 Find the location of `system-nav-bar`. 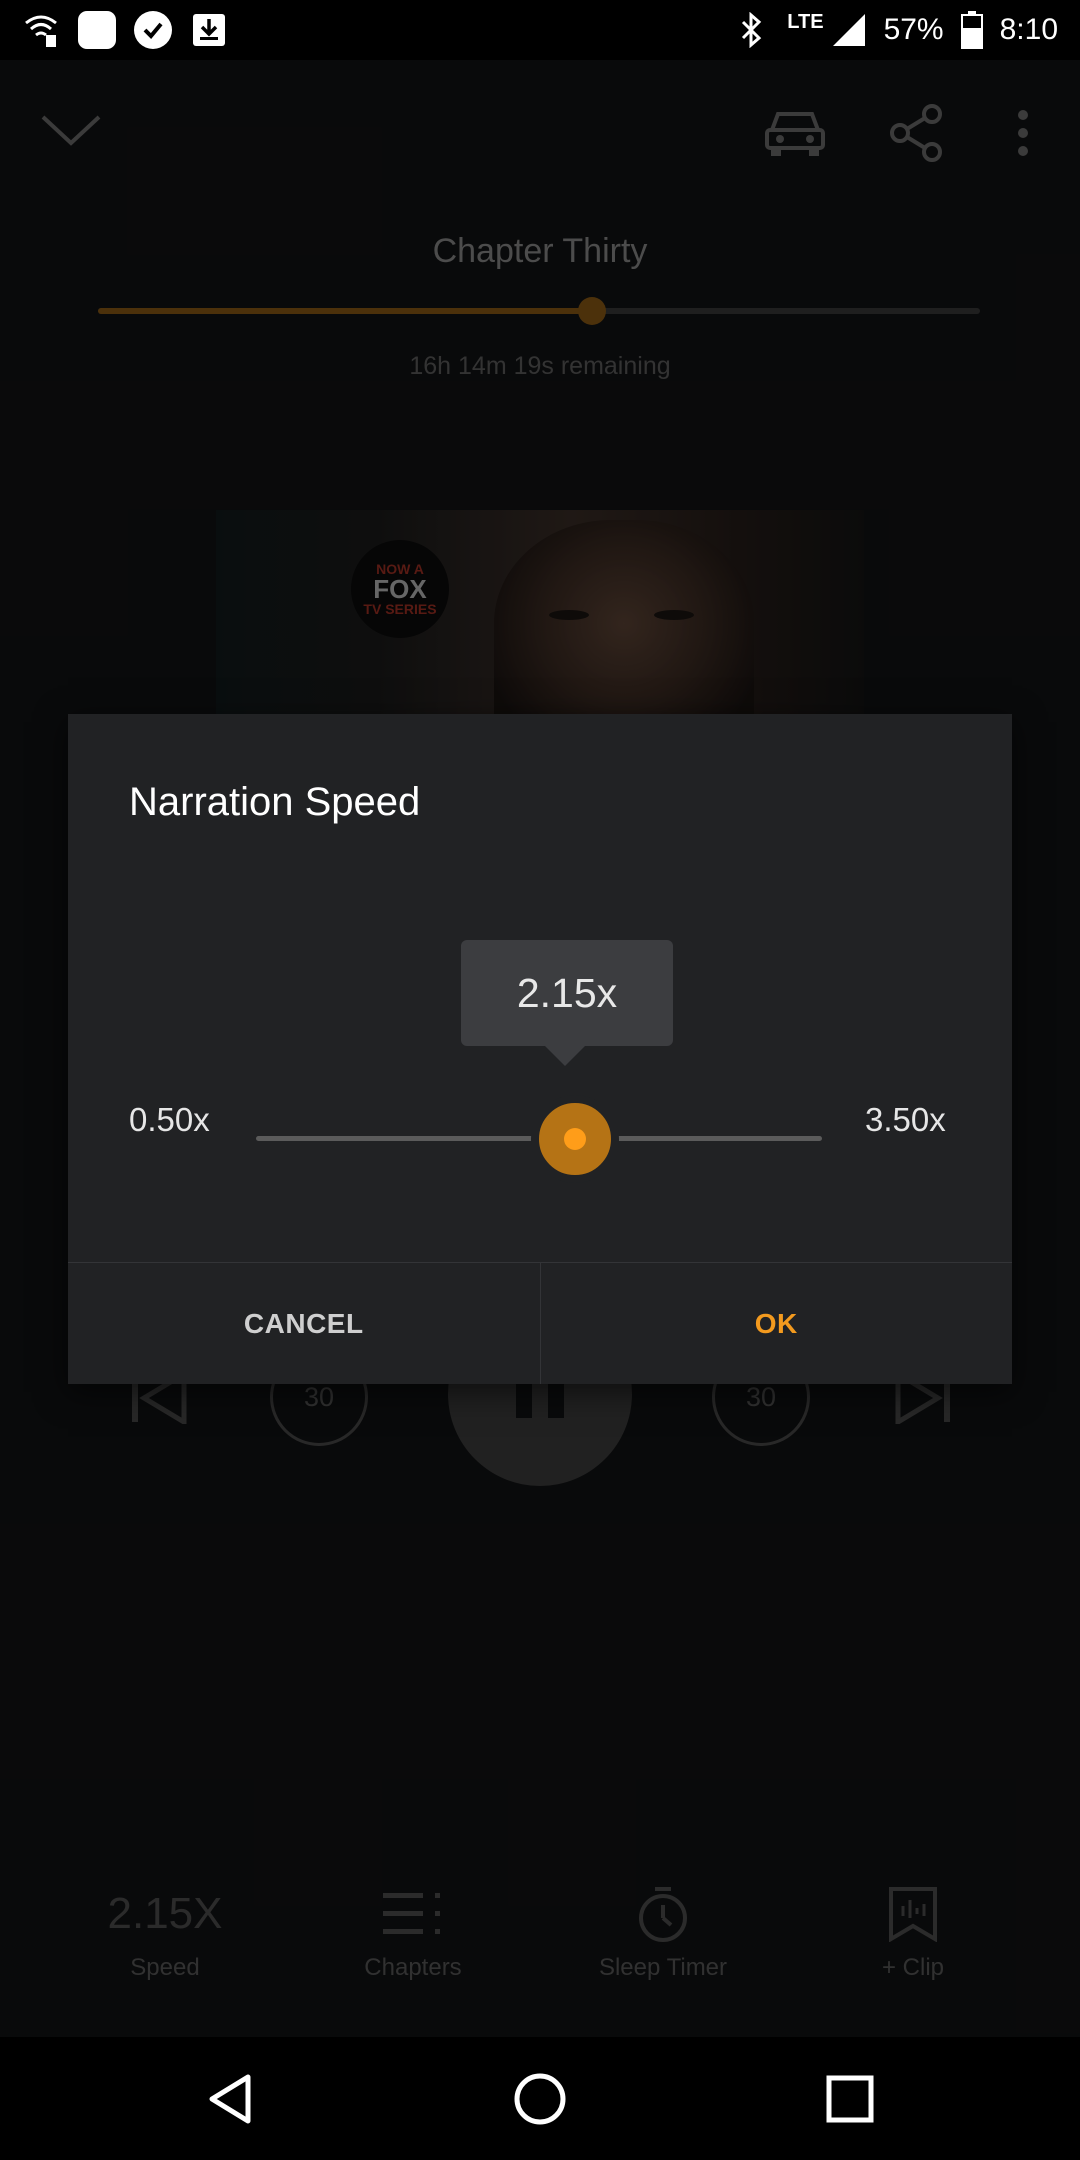

system-nav-bar is located at coordinates (540, 2098).